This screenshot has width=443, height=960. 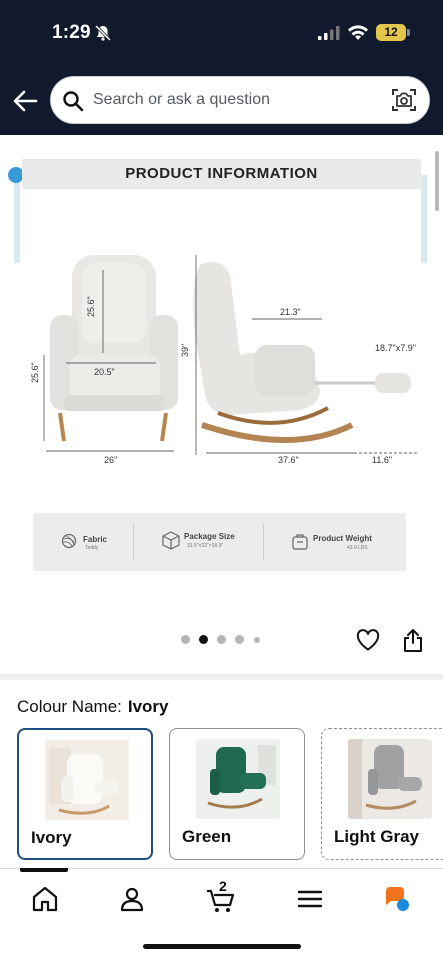 What do you see at coordinates (382, 460) in the screenshot?
I see `dim-footrest-extension: 11.6"` at bounding box center [382, 460].